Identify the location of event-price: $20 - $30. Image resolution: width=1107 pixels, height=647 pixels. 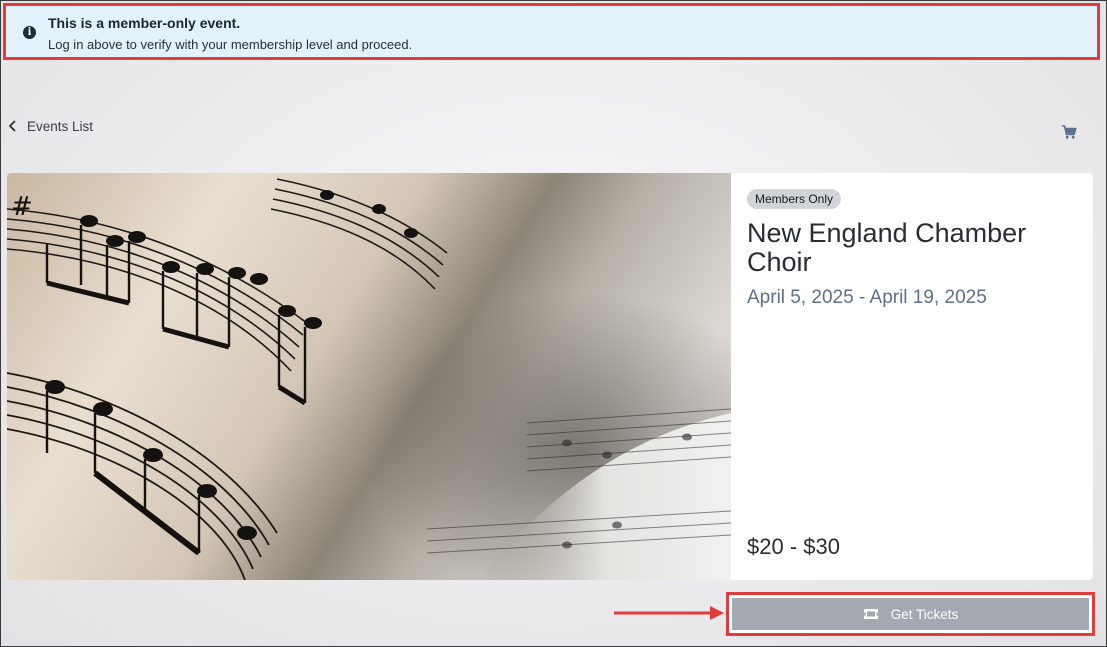
(793, 546).